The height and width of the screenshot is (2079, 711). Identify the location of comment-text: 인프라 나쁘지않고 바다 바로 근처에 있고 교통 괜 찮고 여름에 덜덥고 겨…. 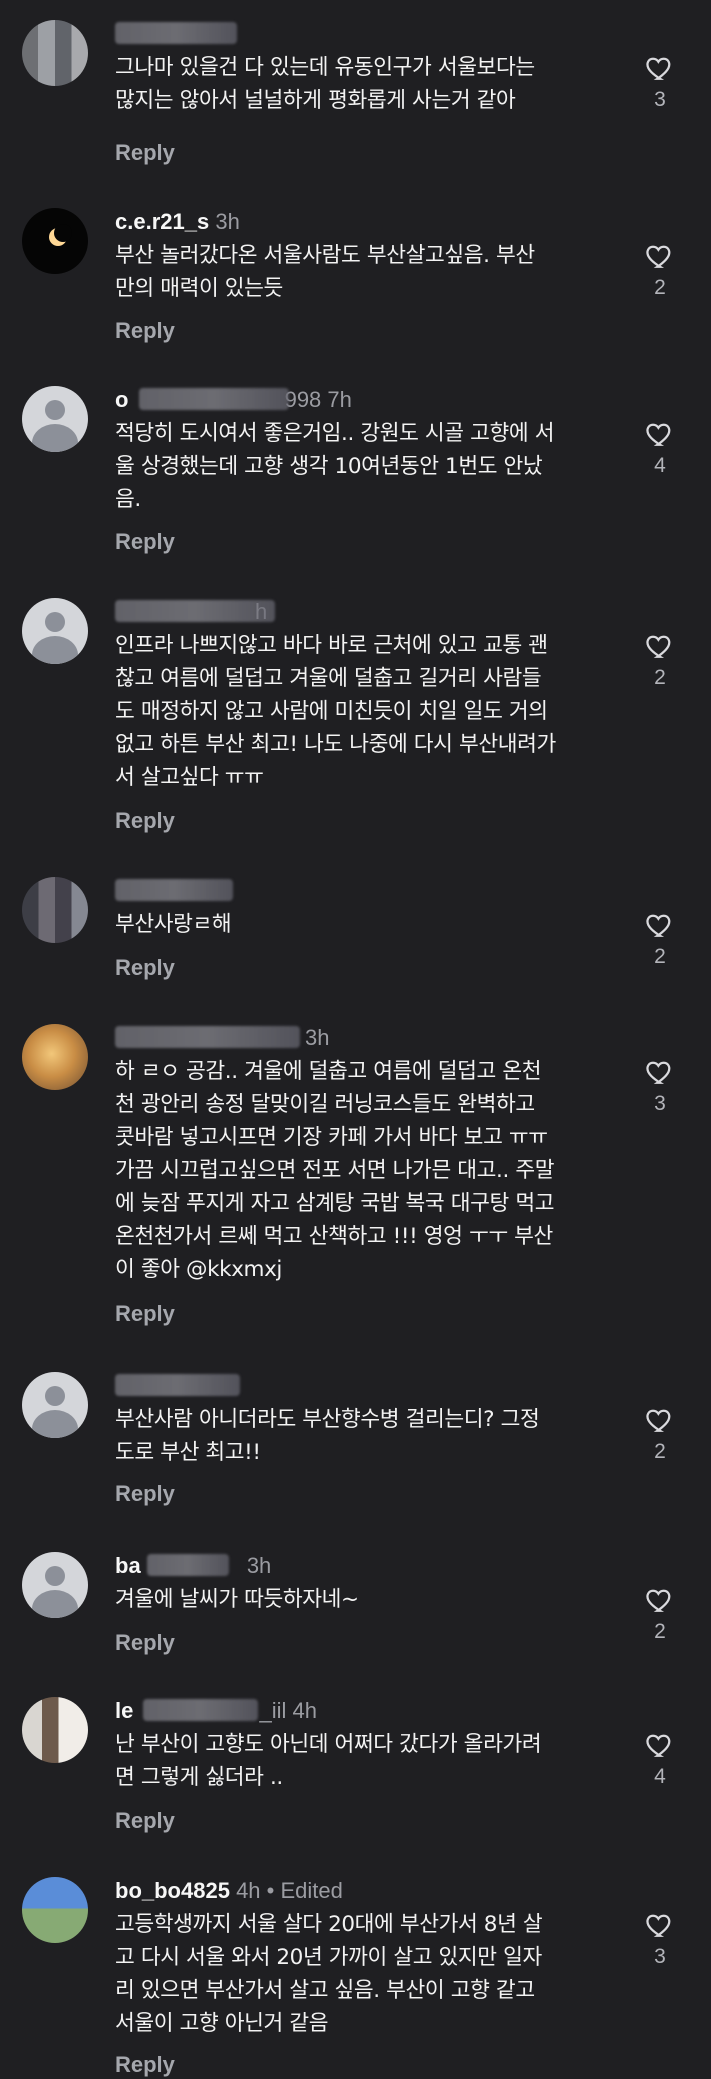
(335, 711).